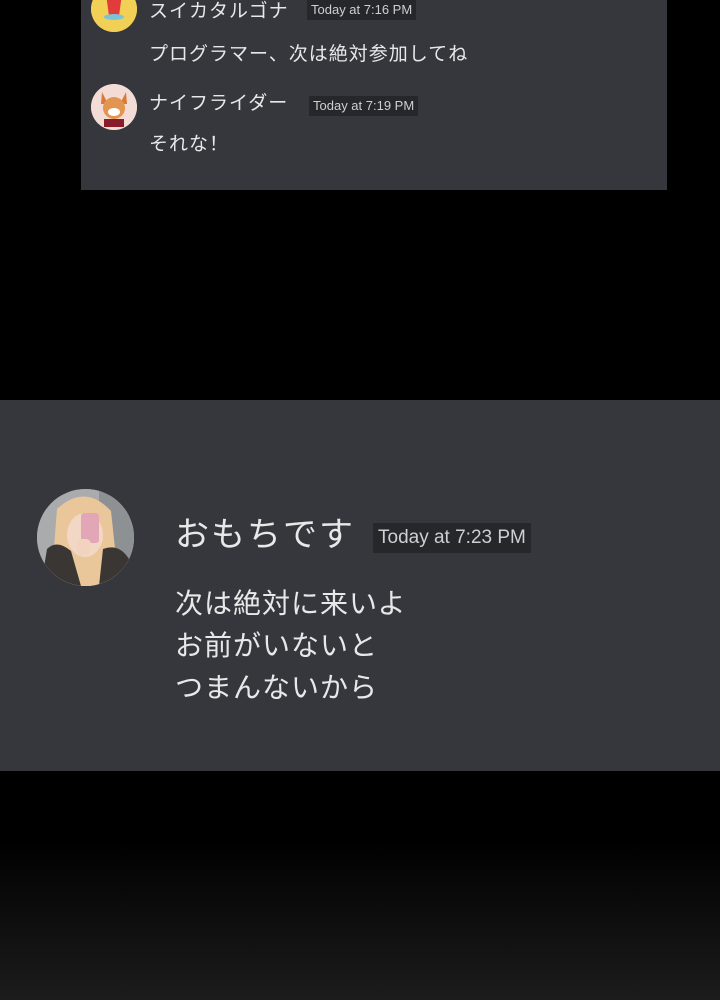 This screenshot has width=720, height=1000. Describe the element at coordinates (219, 11) in the screenshot. I see `username: スイカタルゴナ` at that location.